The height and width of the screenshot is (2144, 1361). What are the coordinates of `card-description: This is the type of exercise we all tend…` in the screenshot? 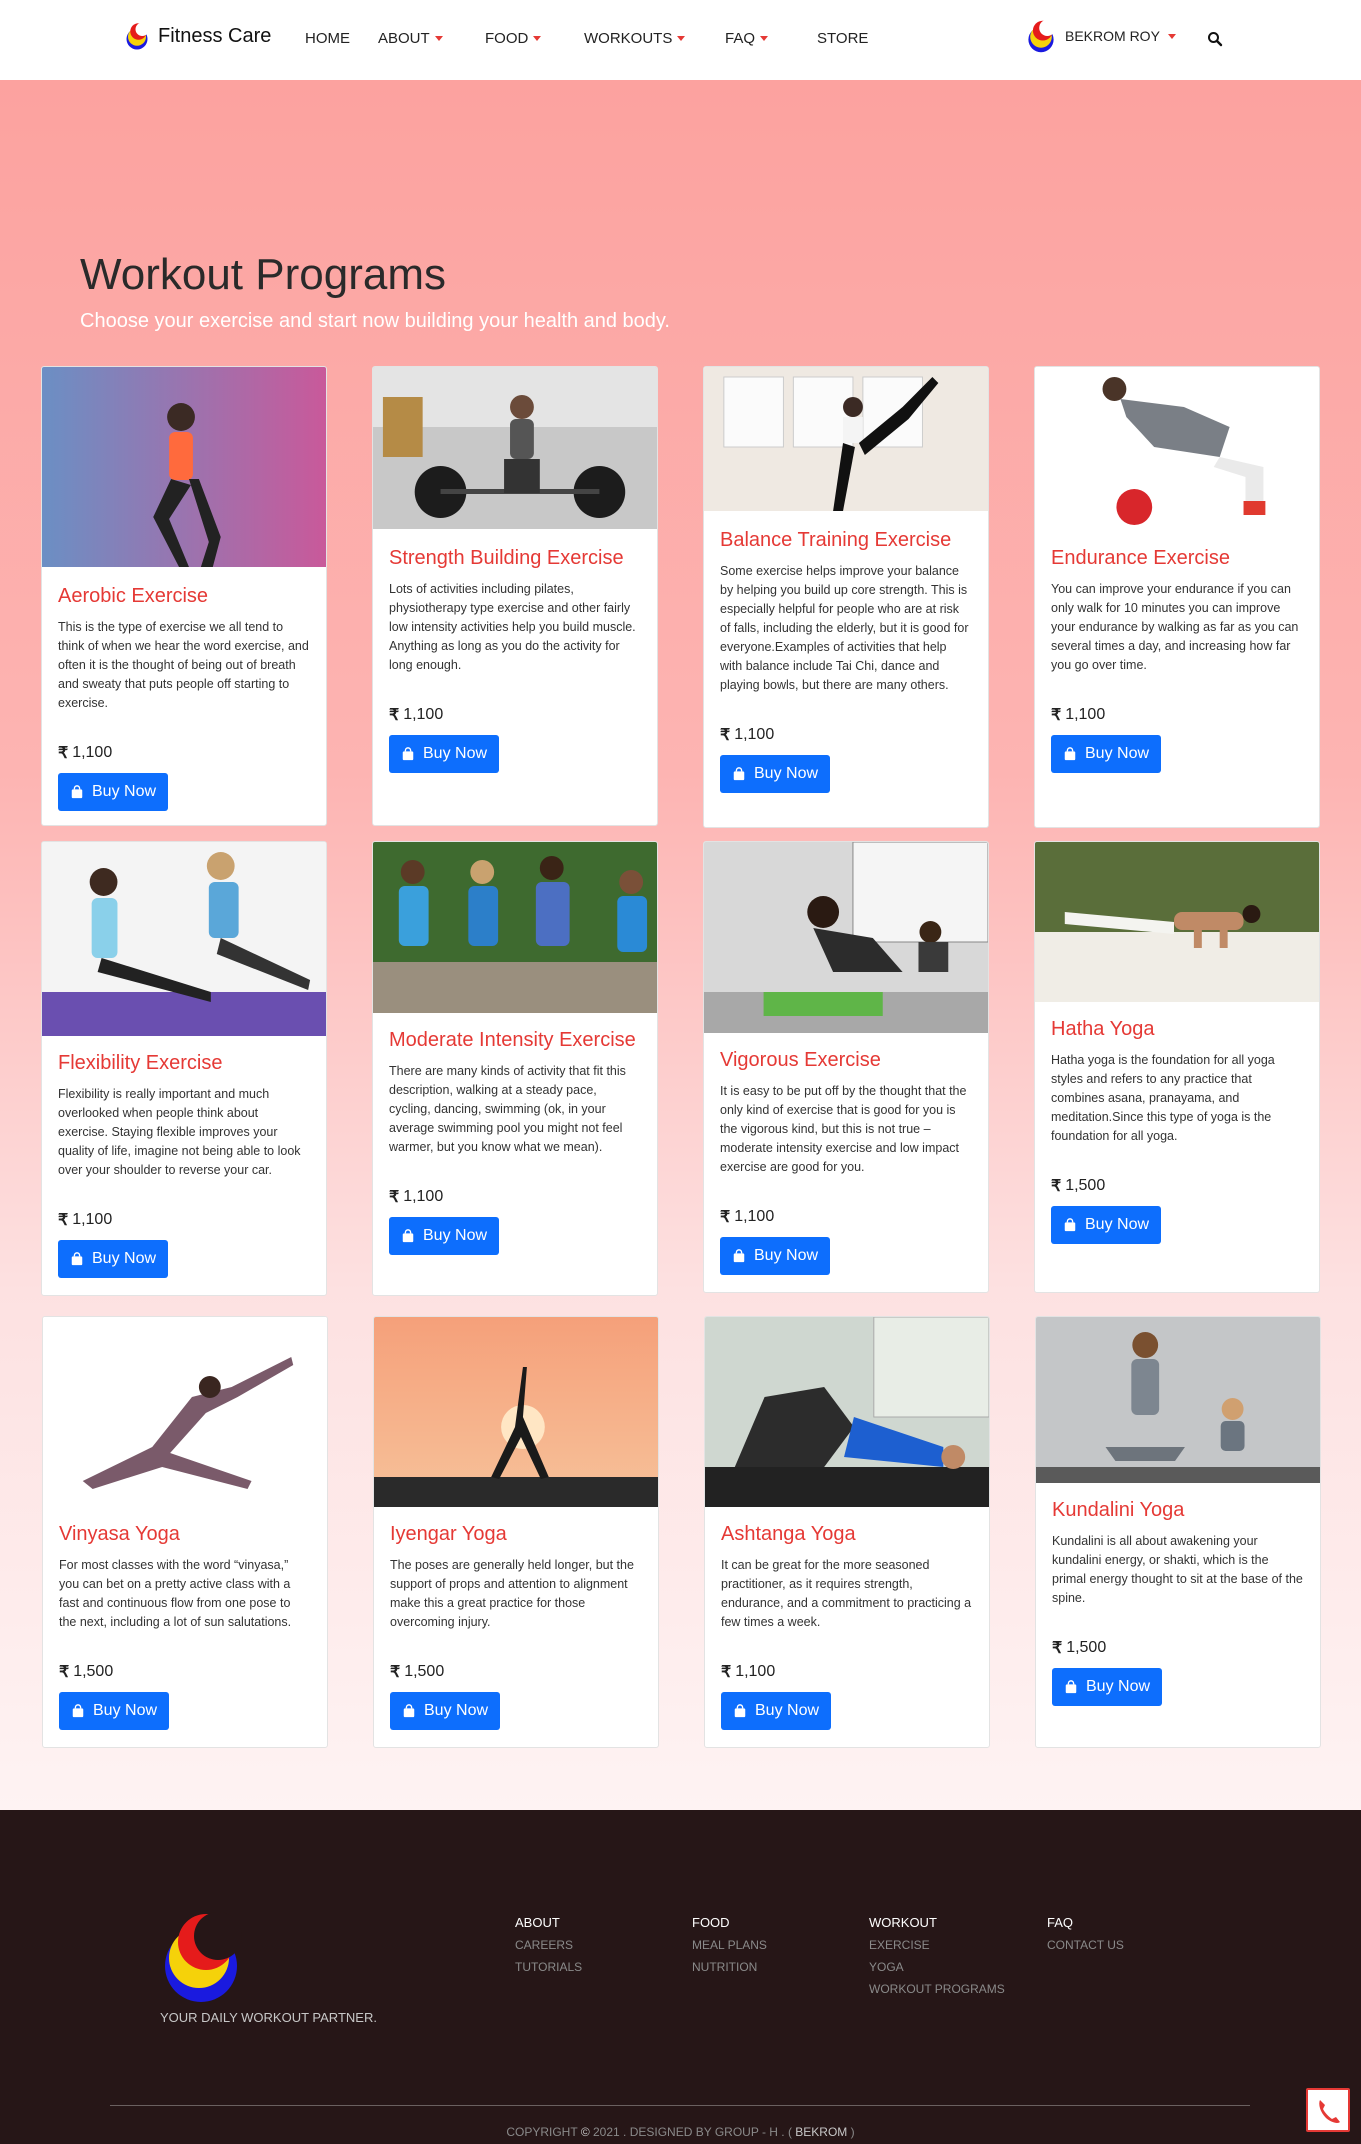 It's located at (183, 665).